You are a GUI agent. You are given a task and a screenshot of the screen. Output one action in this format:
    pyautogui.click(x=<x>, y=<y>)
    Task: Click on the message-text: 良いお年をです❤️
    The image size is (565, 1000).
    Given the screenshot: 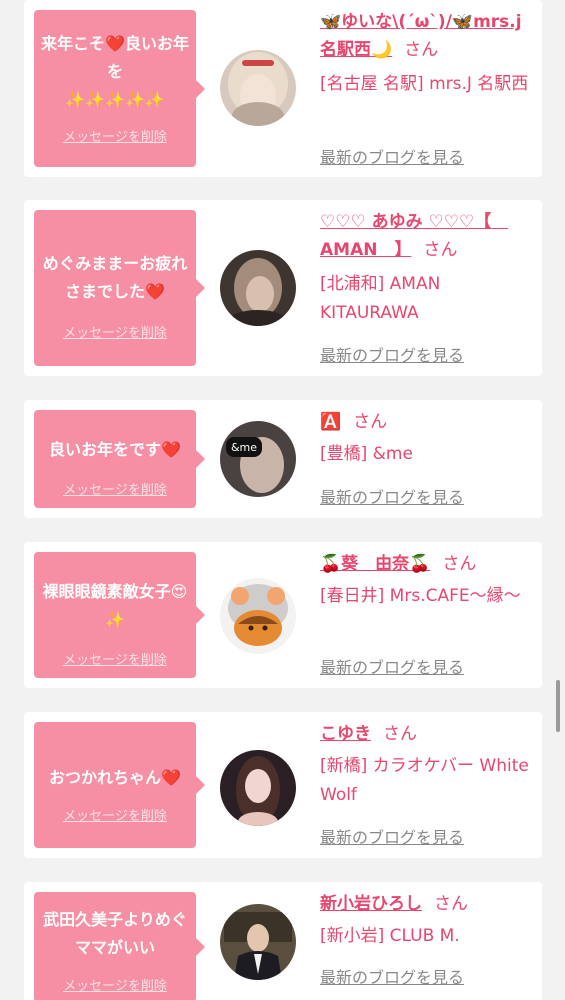 What is the action you would take?
    pyautogui.click(x=115, y=449)
    